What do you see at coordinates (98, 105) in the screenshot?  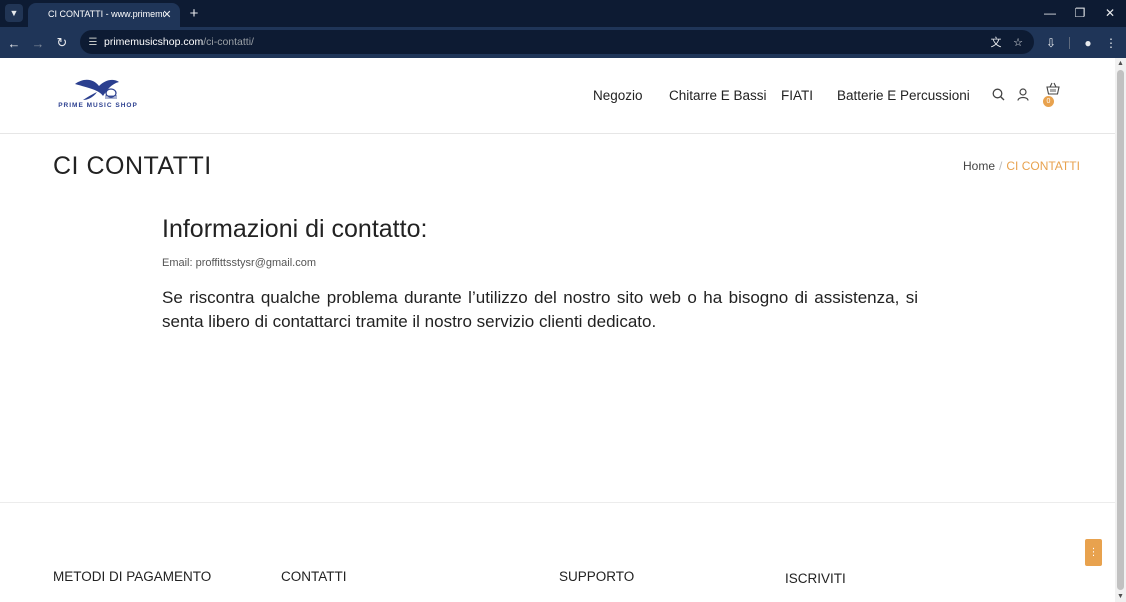 I see `logo-text: PRIME MUSIC SHOP` at bounding box center [98, 105].